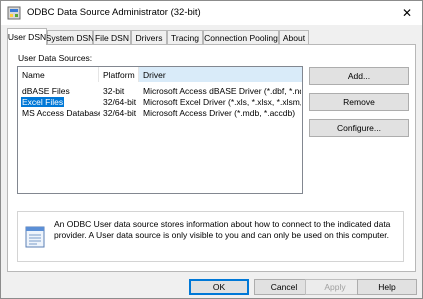 This screenshot has width=423, height=299. Describe the element at coordinates (43, 102) in the screenshot. I see `selected-item-highlight: Excel Files` at that location.